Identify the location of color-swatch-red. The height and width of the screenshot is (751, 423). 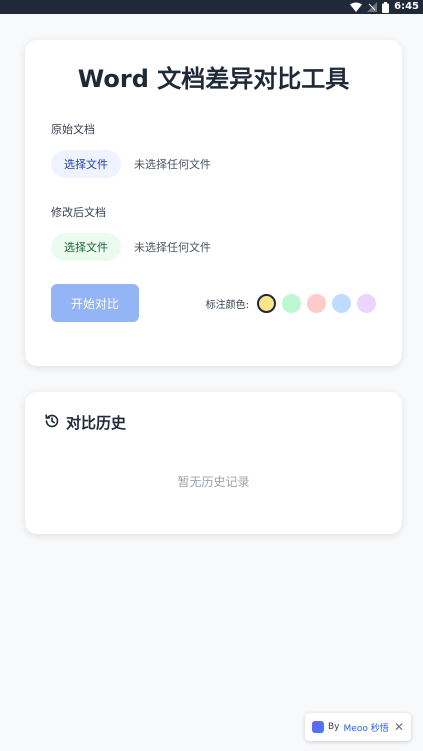
(316, 303).